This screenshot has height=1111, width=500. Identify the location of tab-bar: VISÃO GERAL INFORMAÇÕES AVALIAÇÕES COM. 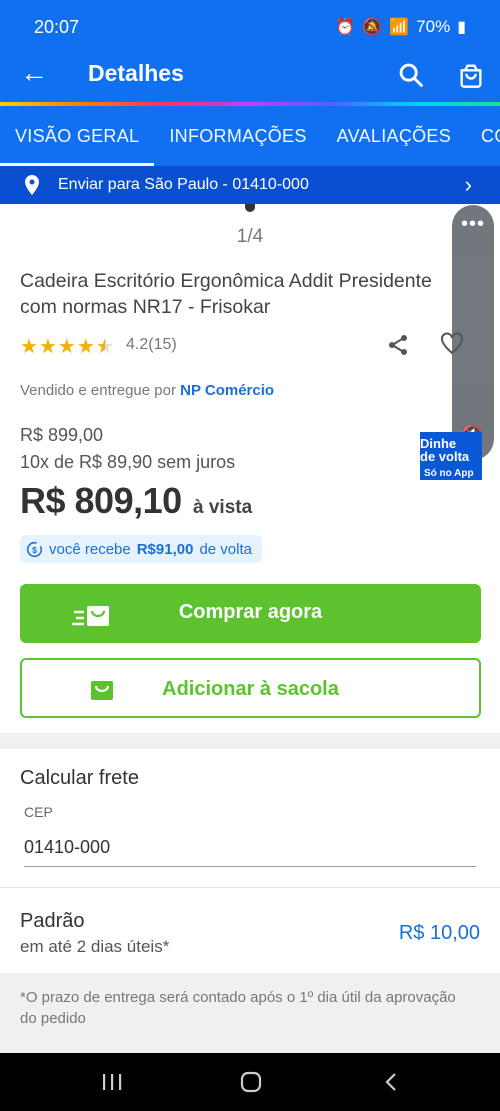
(250, 136).